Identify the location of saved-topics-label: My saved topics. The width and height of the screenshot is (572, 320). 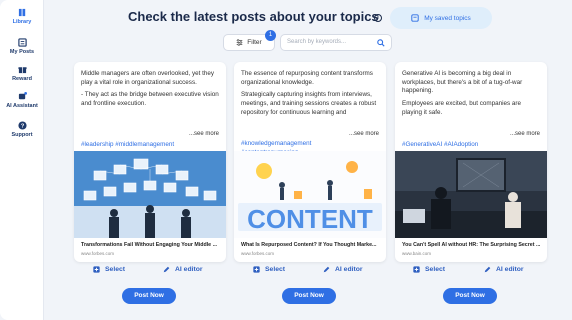
(447, 18).